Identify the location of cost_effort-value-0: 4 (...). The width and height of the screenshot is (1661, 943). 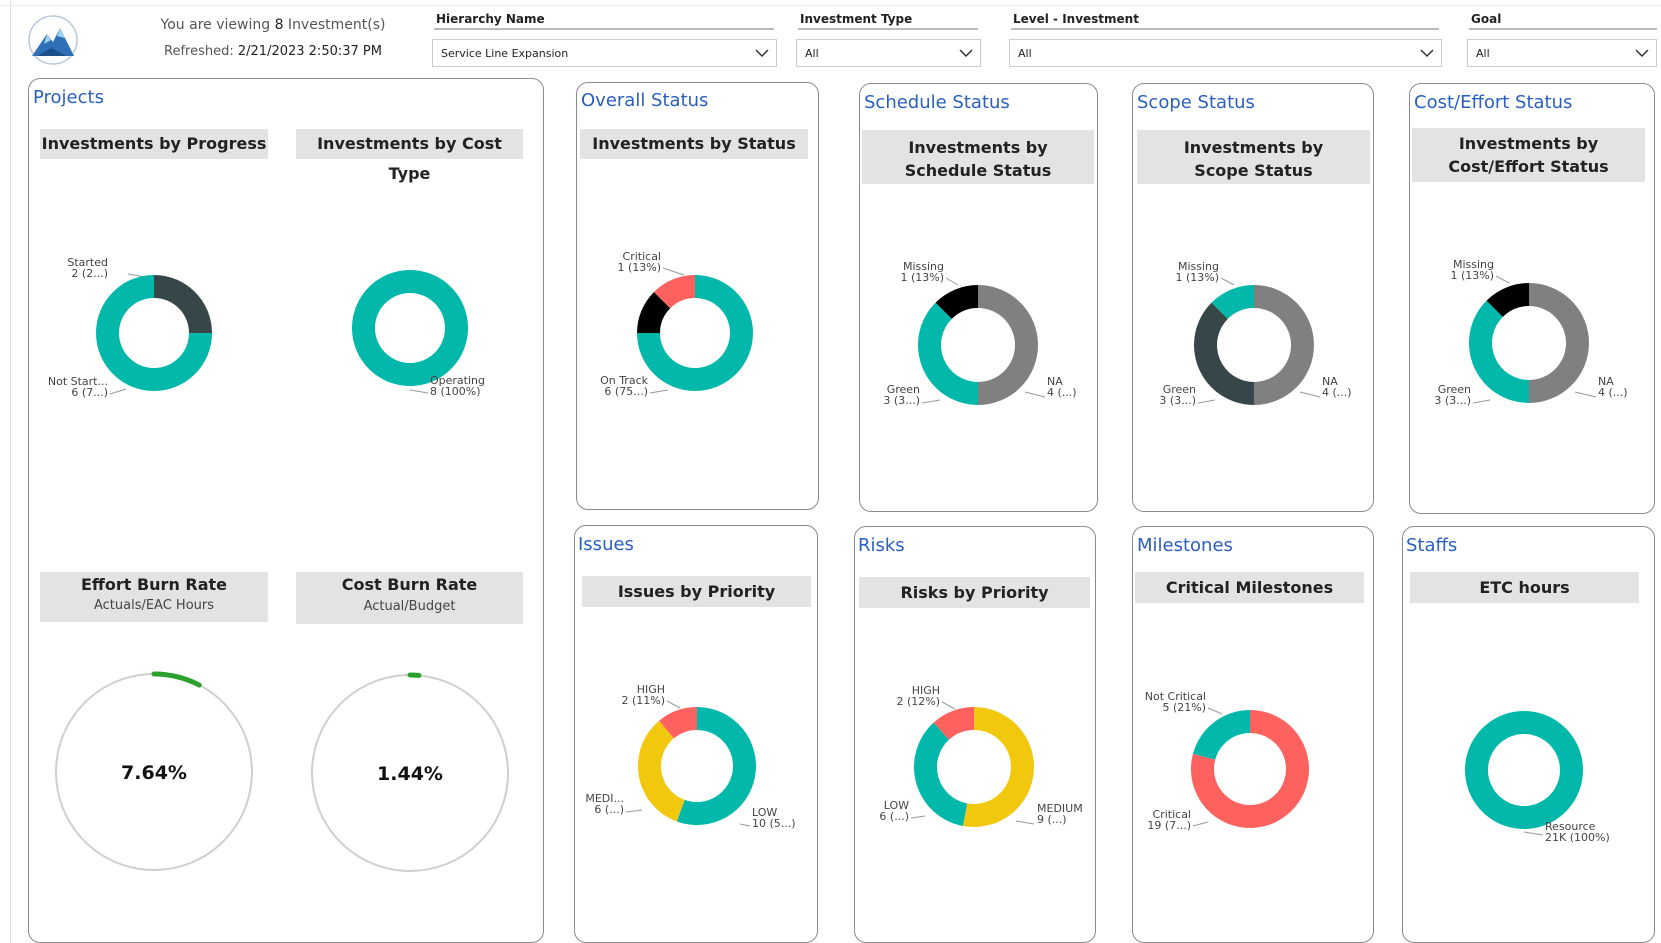
(1613, 392).